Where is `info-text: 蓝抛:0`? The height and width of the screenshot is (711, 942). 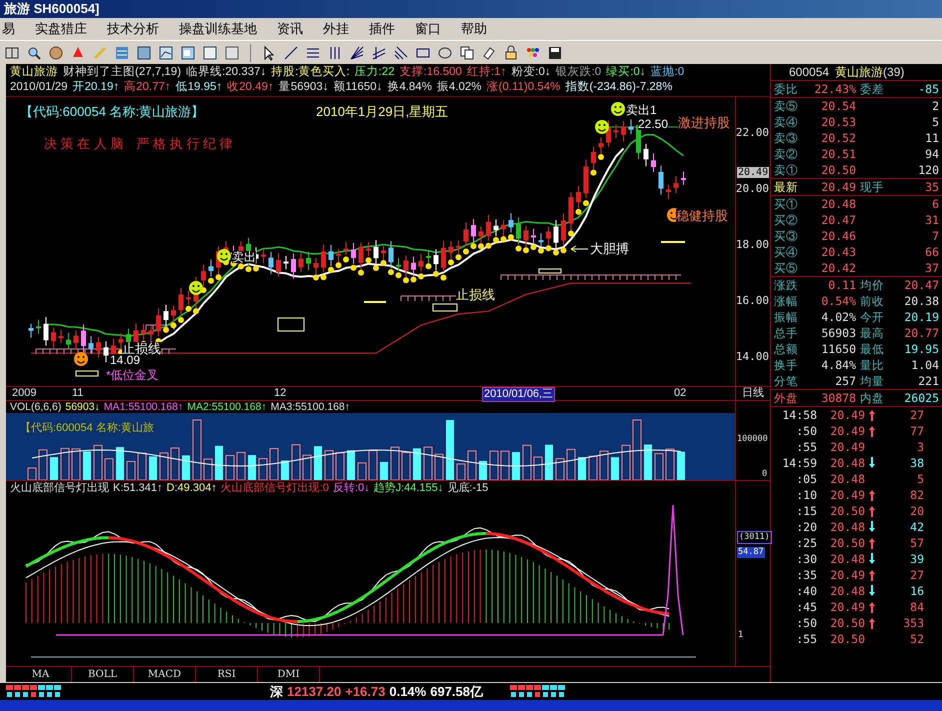 info-text: 蓝抛:0 is located at coordinates (667, 72).